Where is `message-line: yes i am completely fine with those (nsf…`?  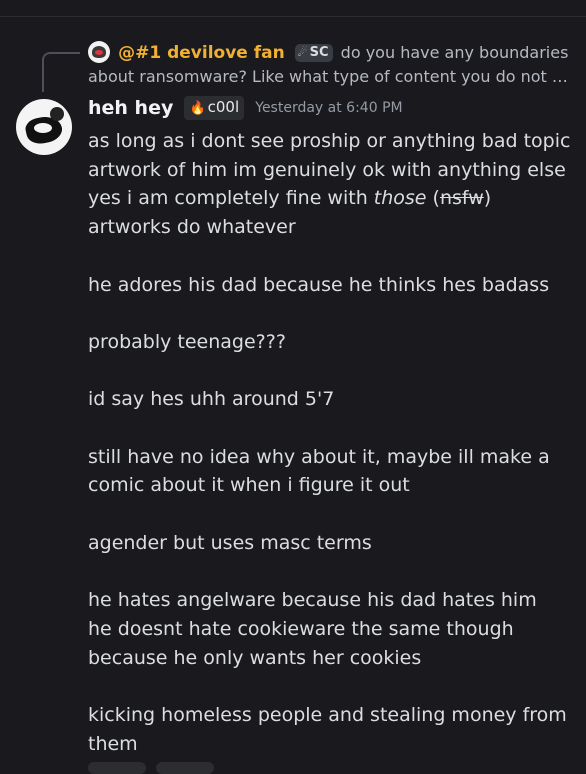 message-line: yes i am completely fine with those (nsf… is located at coordinates (290, 213).